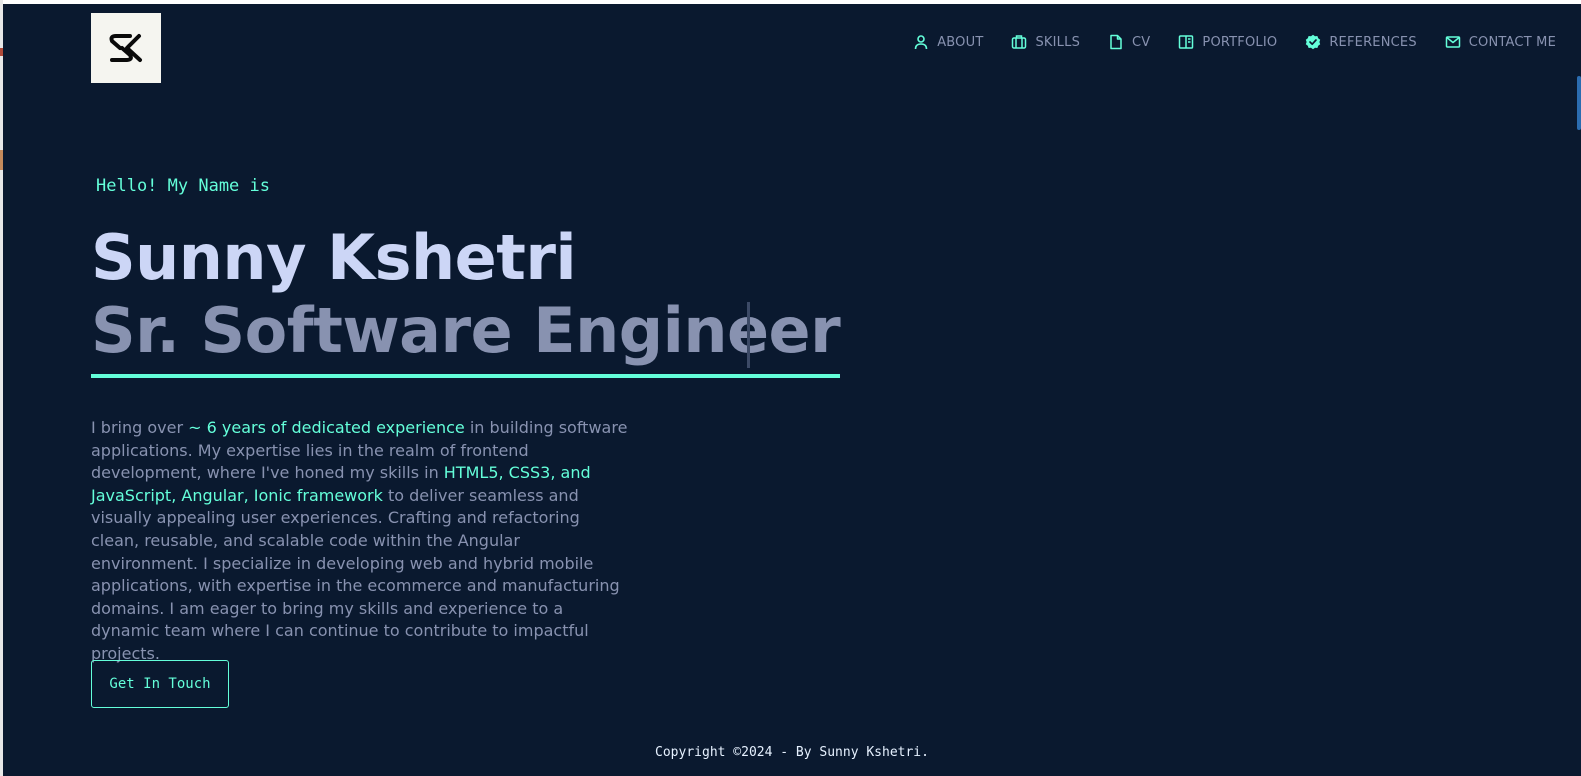 This screenshot has height=776, width=1581. I want to click on briefcase-icon, so click(1019, 42).